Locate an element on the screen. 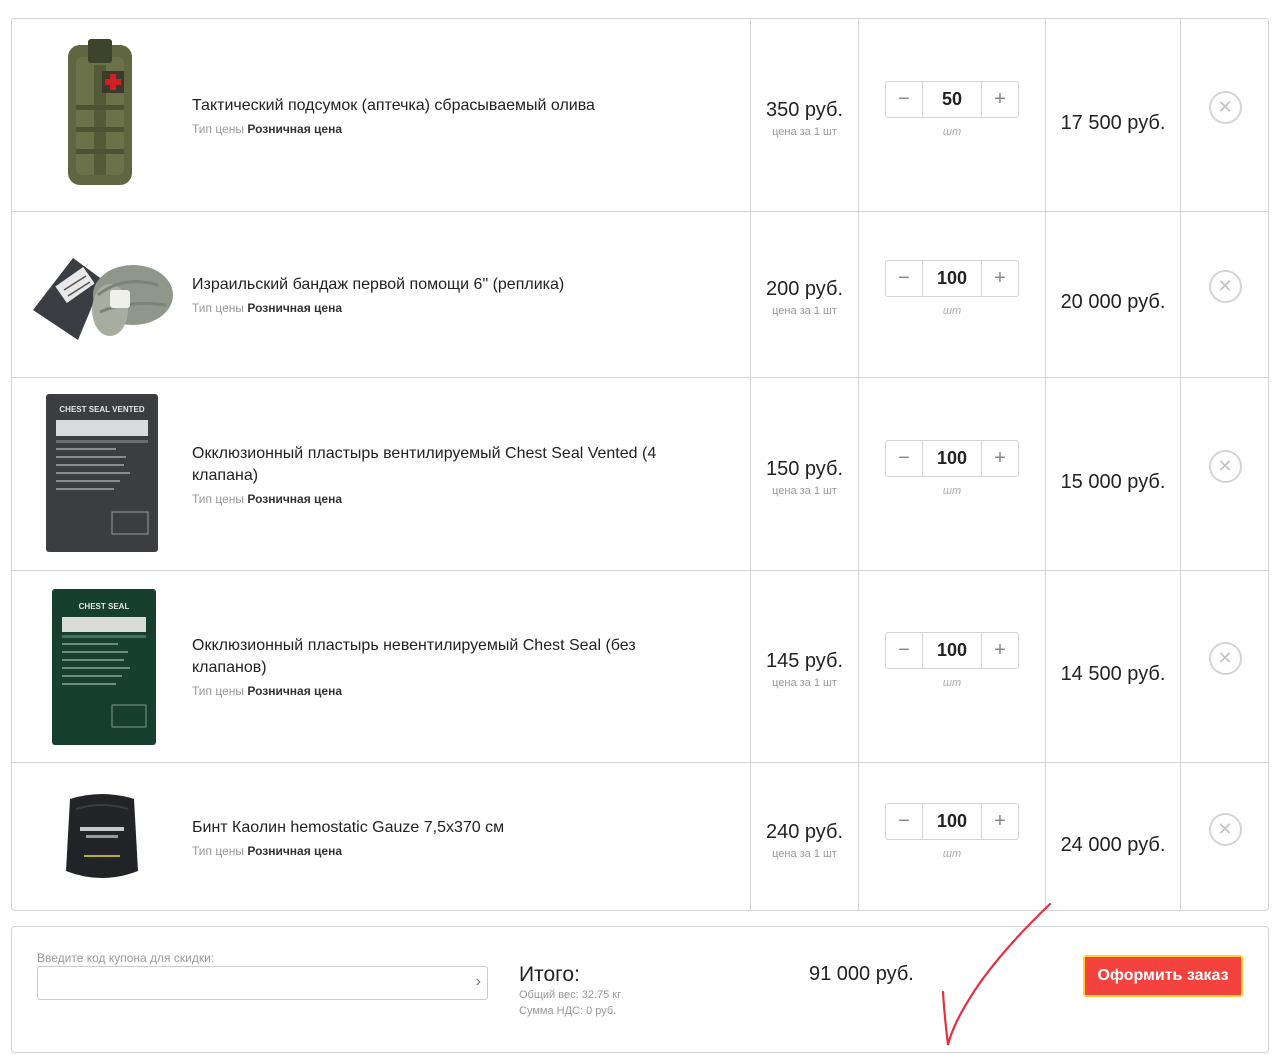  line-total-cell: 14 500 руб. is located at coordinates (1112, 666).